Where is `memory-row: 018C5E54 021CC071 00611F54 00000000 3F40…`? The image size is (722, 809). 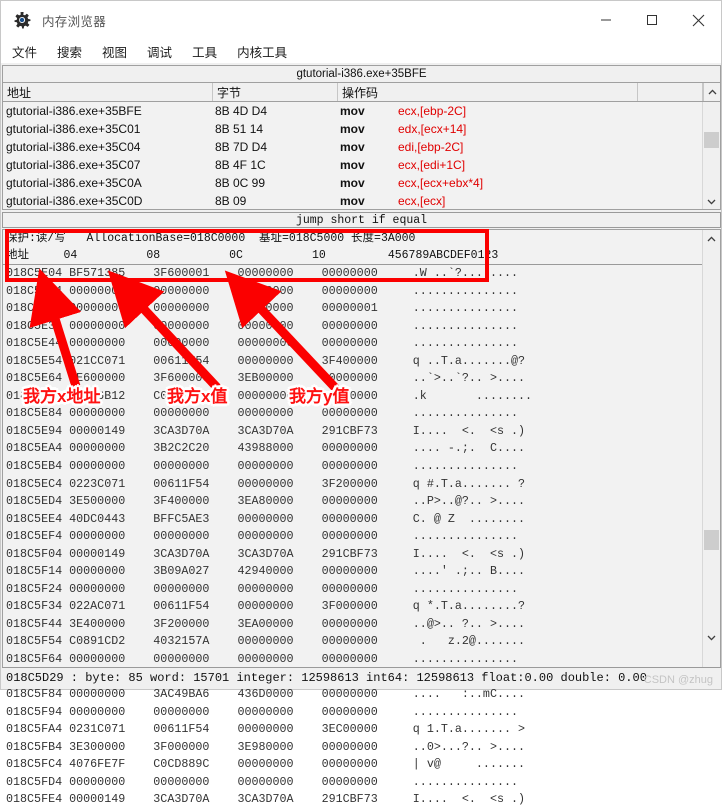
memory-row: 018C5E54 021CC071 00611F54 00000000 3F40… is located at coordinates (361, 362).